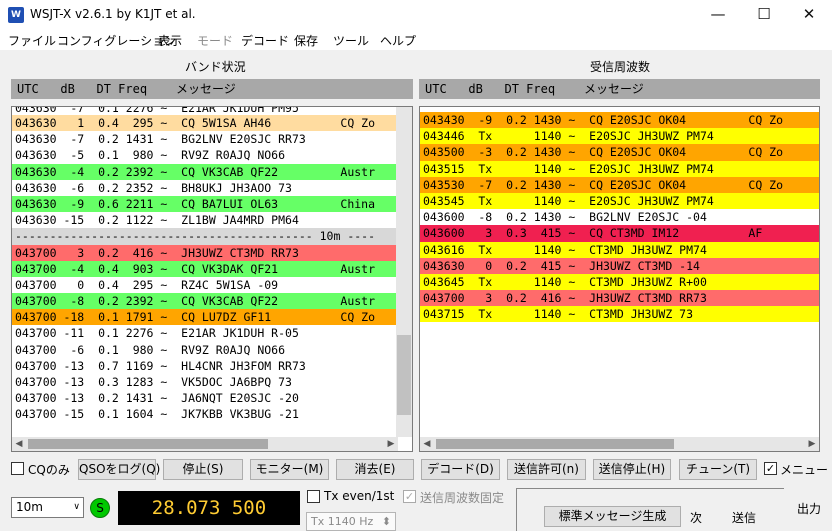  Describe the element at coordinates (170, 40) in the screenshot. I see `menu-view: 表示` at that location.